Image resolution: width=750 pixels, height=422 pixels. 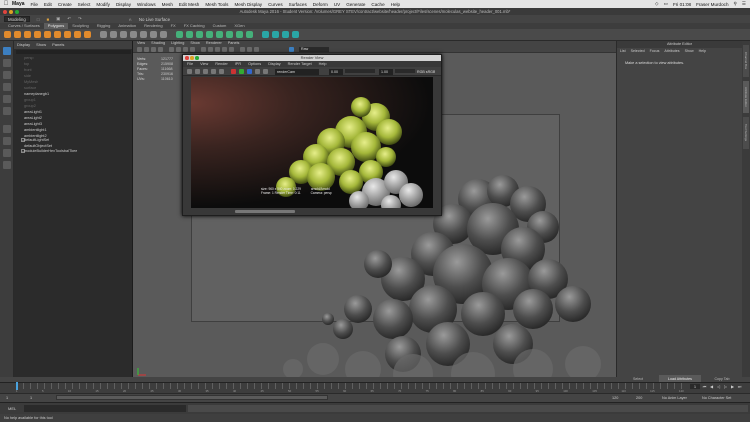 What do you see at coordinates (103, 34) in the screenshot?
I see `combine-icon` at bounding box center [103, 34].